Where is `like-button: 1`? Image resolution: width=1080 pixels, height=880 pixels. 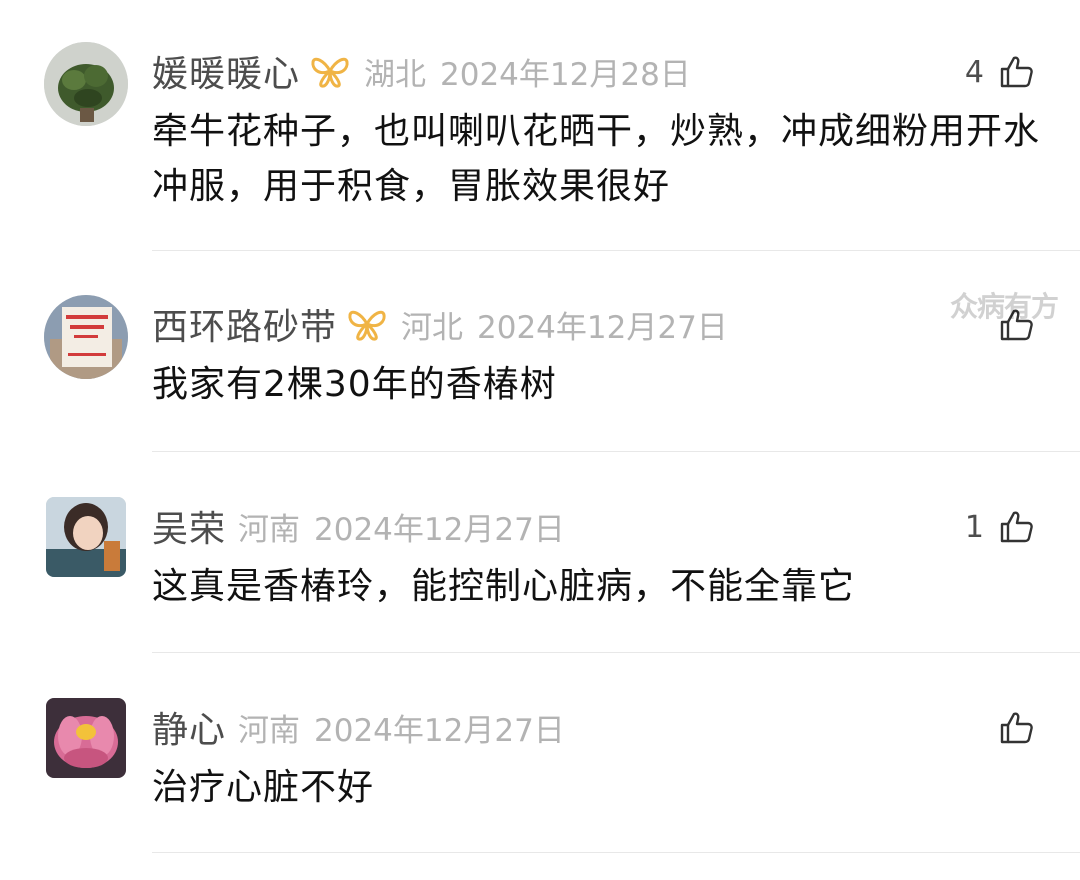
like-button: 1 is located at coordinates (999, 527).